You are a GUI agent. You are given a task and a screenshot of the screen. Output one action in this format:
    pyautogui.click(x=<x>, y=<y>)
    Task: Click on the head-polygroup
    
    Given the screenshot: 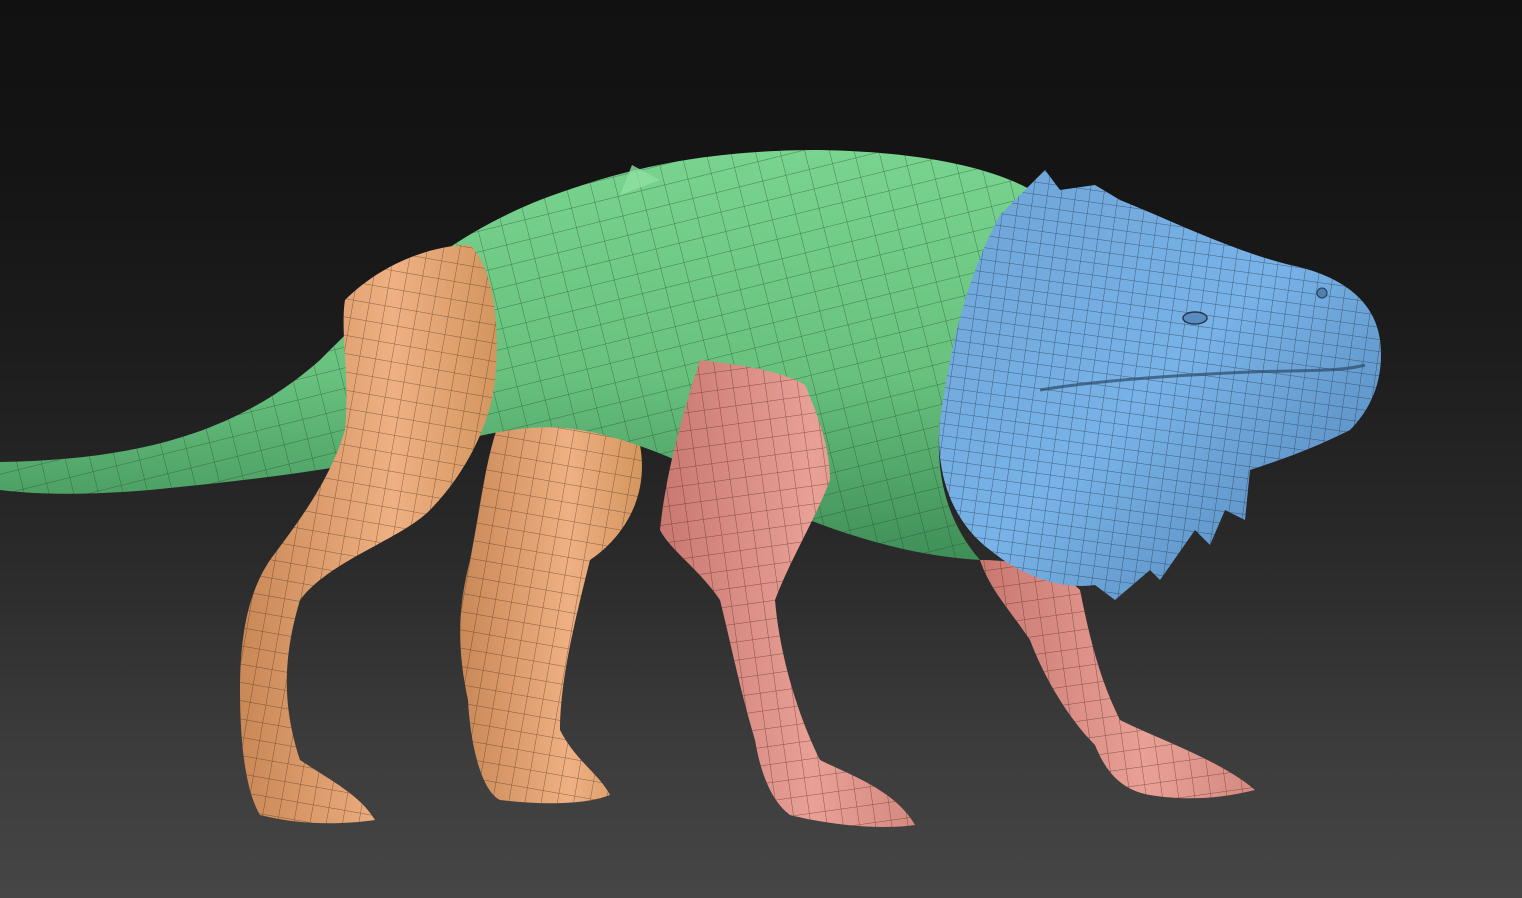 What is the action you would take?
    pyautogui.click(x=1160, y=385)
    